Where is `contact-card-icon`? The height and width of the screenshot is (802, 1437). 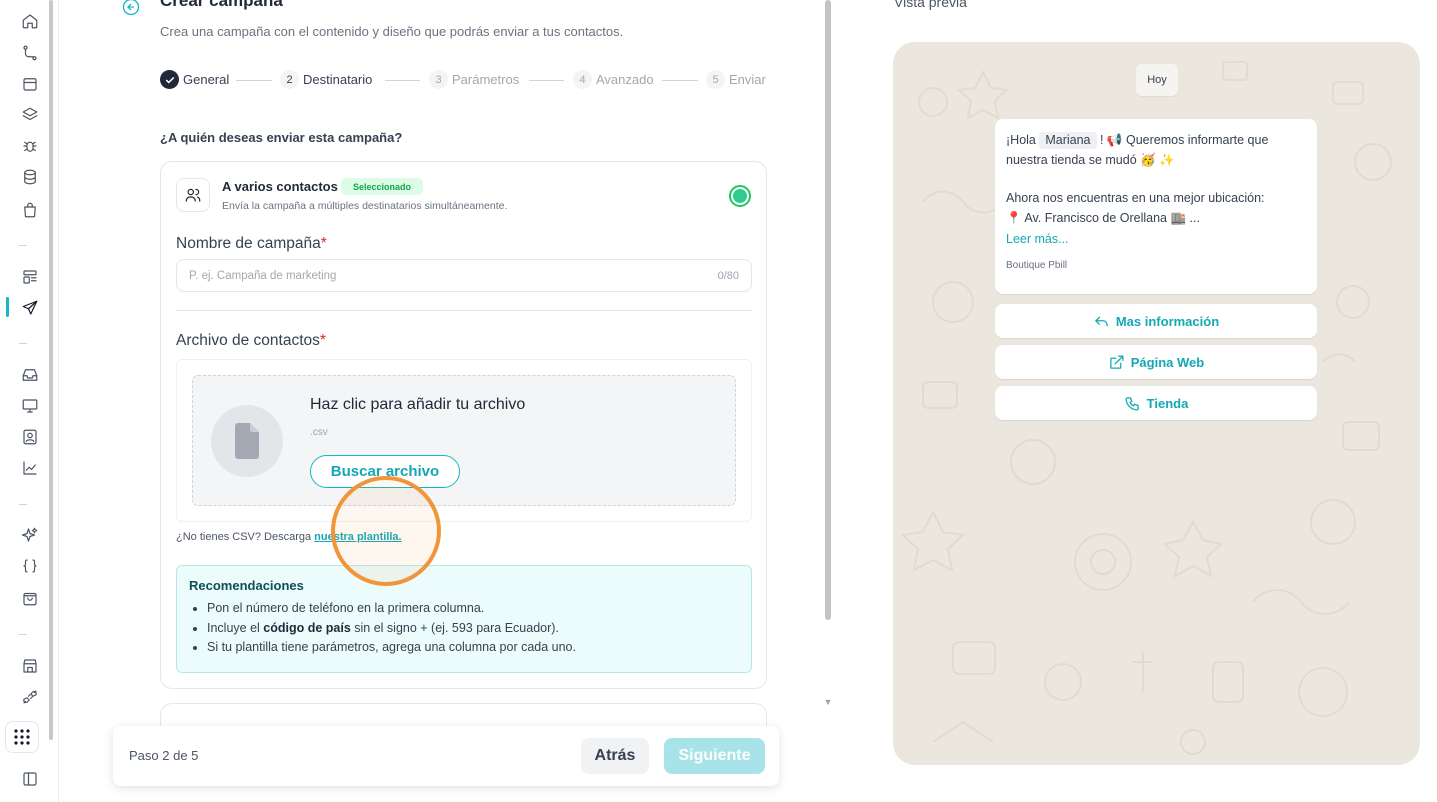
contact-card-icon is located at coordinates (30, 437).